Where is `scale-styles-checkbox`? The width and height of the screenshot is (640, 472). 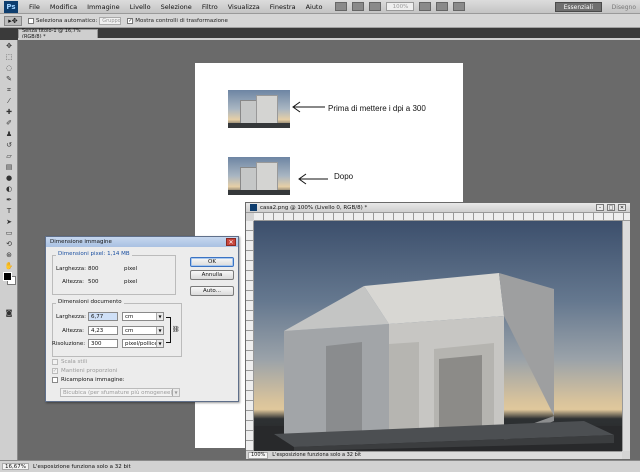
scale-styles-checkbox is located at coordinates (55, 362).